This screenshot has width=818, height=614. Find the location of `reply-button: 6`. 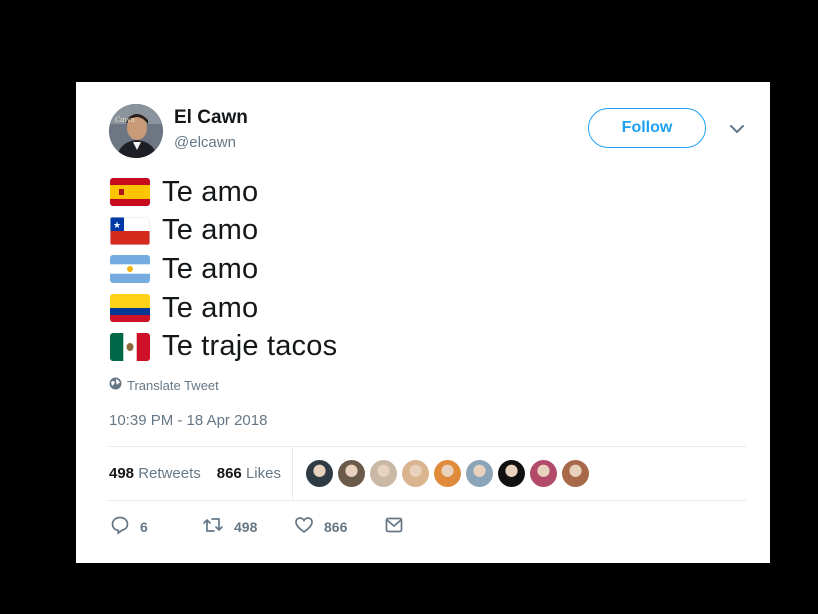

reply-button: 6 is located at coordinates (156, 526).